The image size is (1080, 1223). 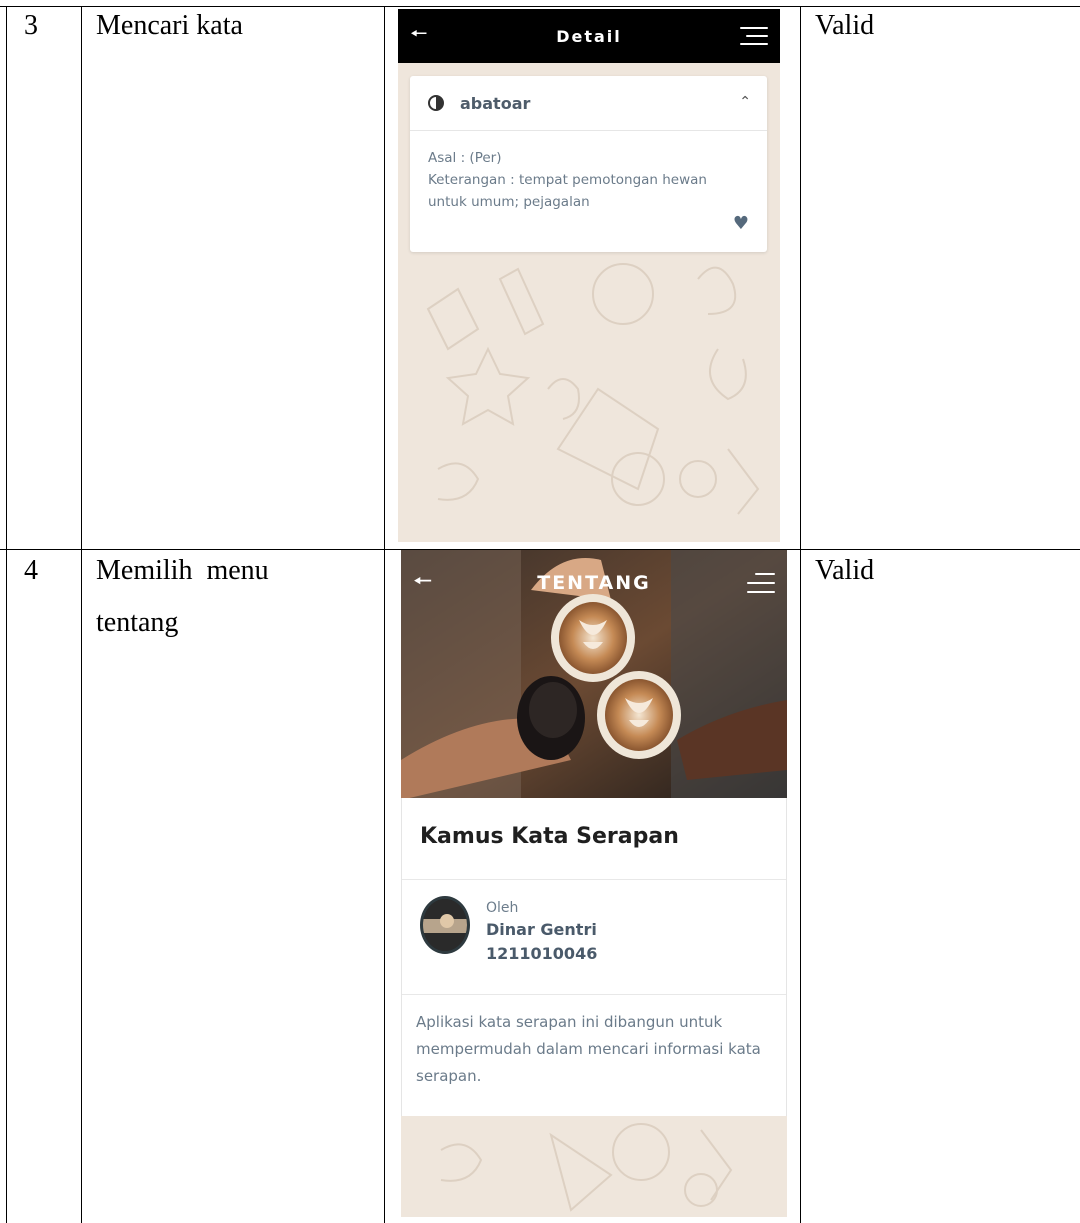 What do you see at coordinates (31, 25) in the screenshot?
I see `row-3-number: 3` at bounding box center [31, 25].